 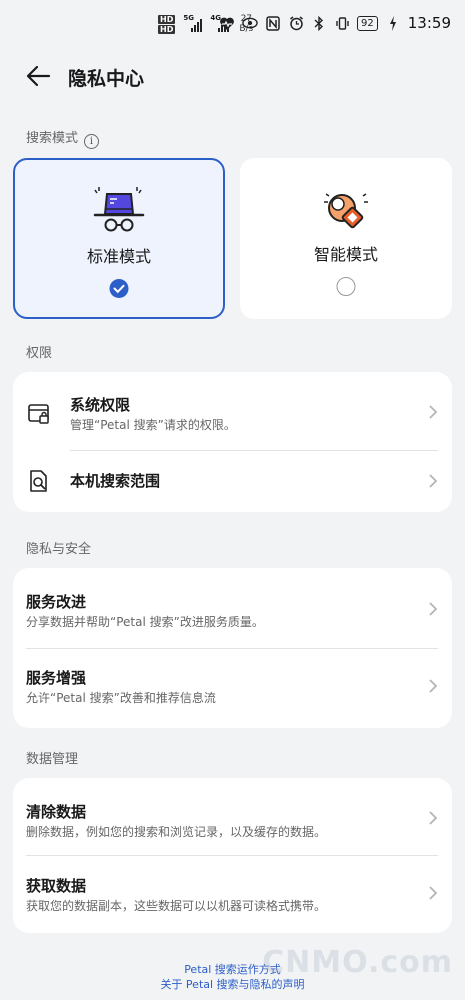 I want to click on file-search-icon, so click(x=39, y=481).